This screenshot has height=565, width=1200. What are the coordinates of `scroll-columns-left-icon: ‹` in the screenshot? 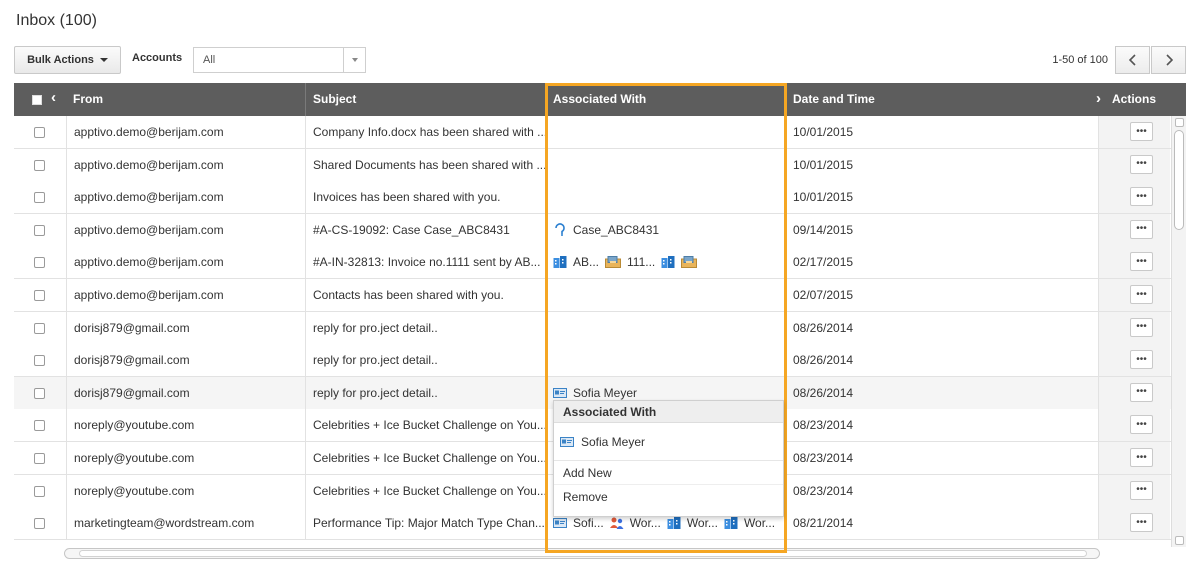 It's located at (53, 97).